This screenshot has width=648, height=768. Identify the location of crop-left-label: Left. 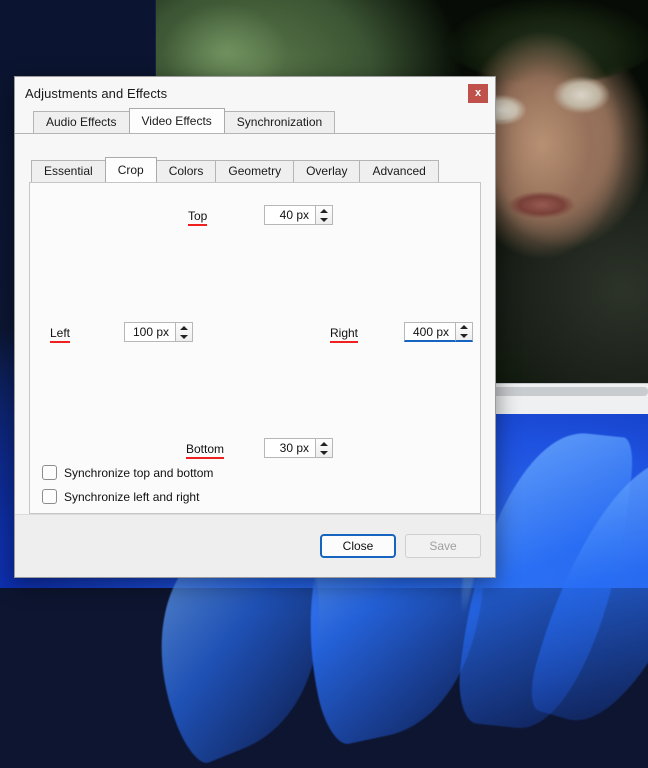
(60, 334).